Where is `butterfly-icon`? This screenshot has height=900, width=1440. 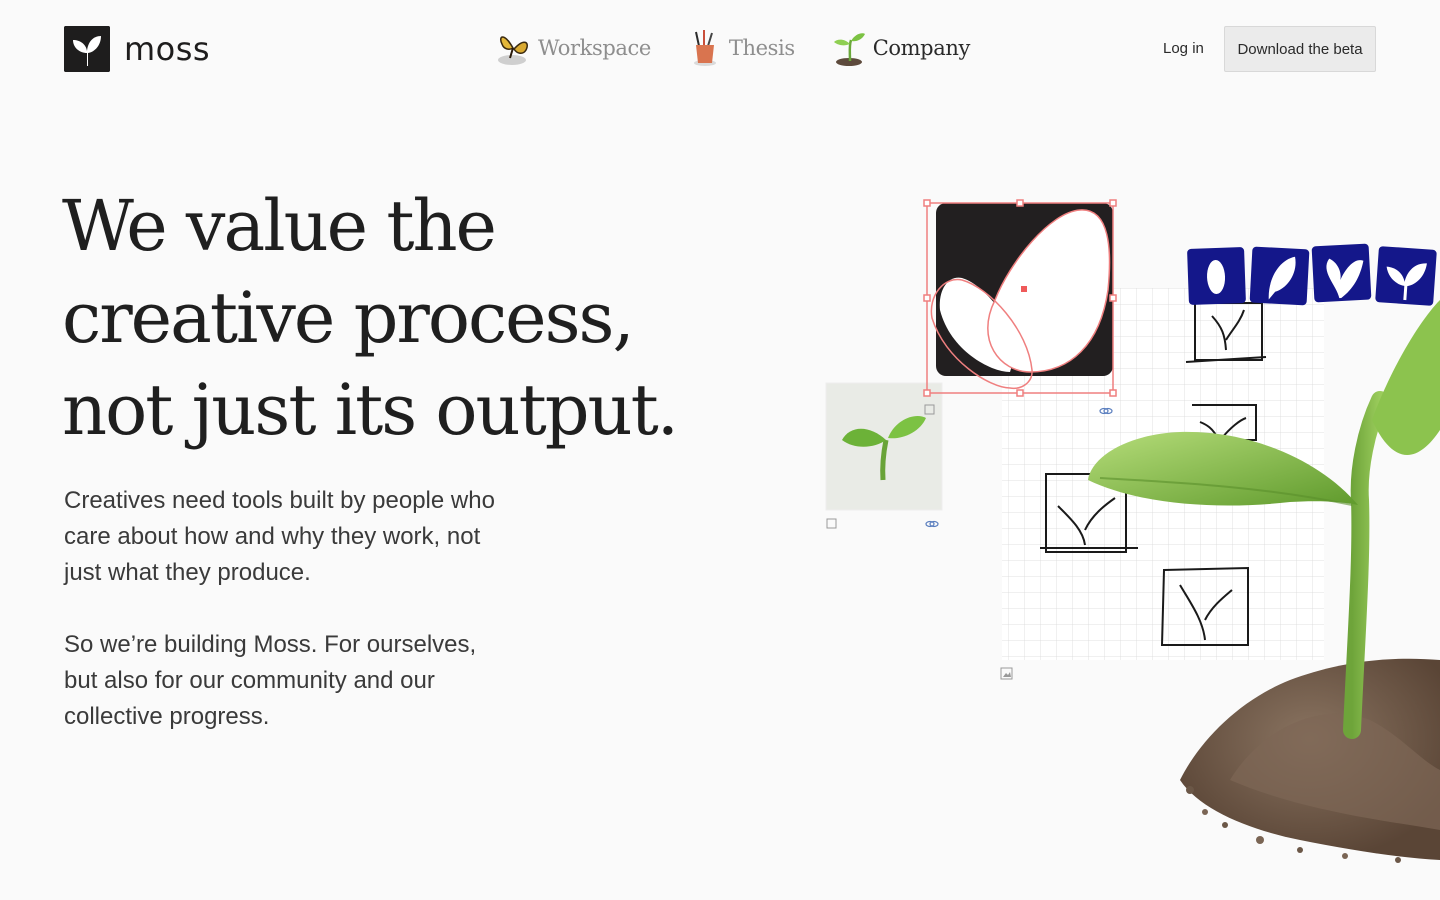
butterfly-icon is located at coordinates (513, 50).